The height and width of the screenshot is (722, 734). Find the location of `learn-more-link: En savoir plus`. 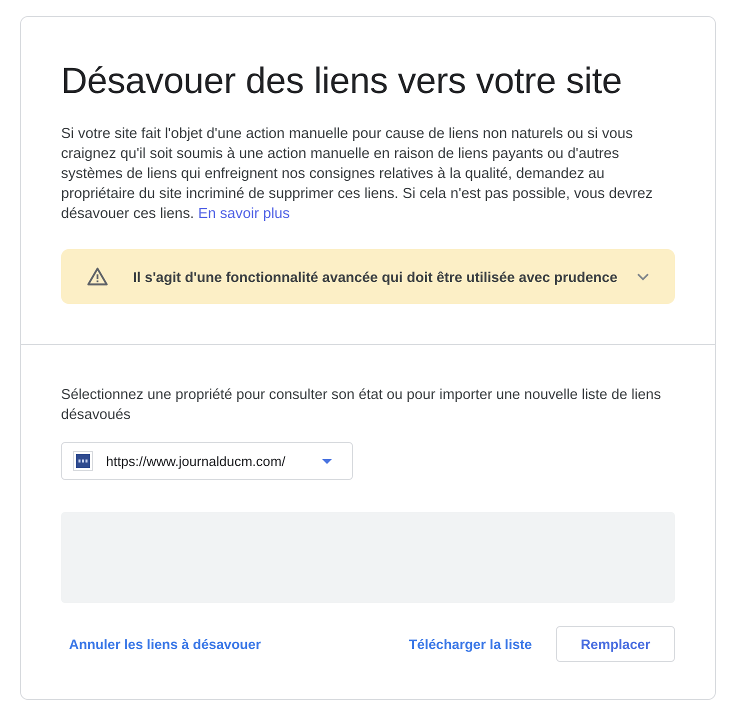

learn-more-link: En savoir plus is located at coordinates (244, 214).